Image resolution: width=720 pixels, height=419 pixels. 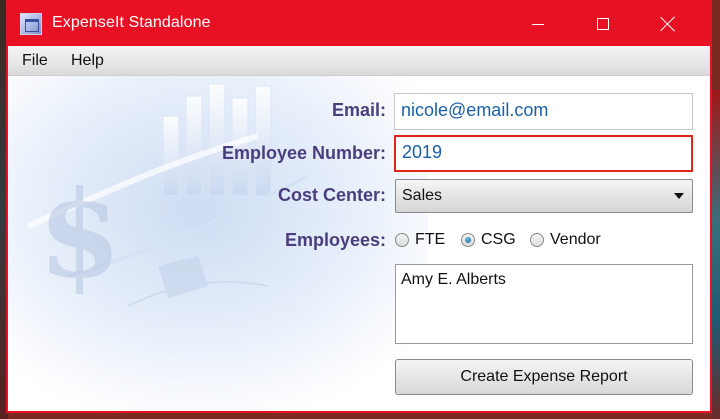 I want to click on radio-vendor: Vendor, so click(x=565, y=240).